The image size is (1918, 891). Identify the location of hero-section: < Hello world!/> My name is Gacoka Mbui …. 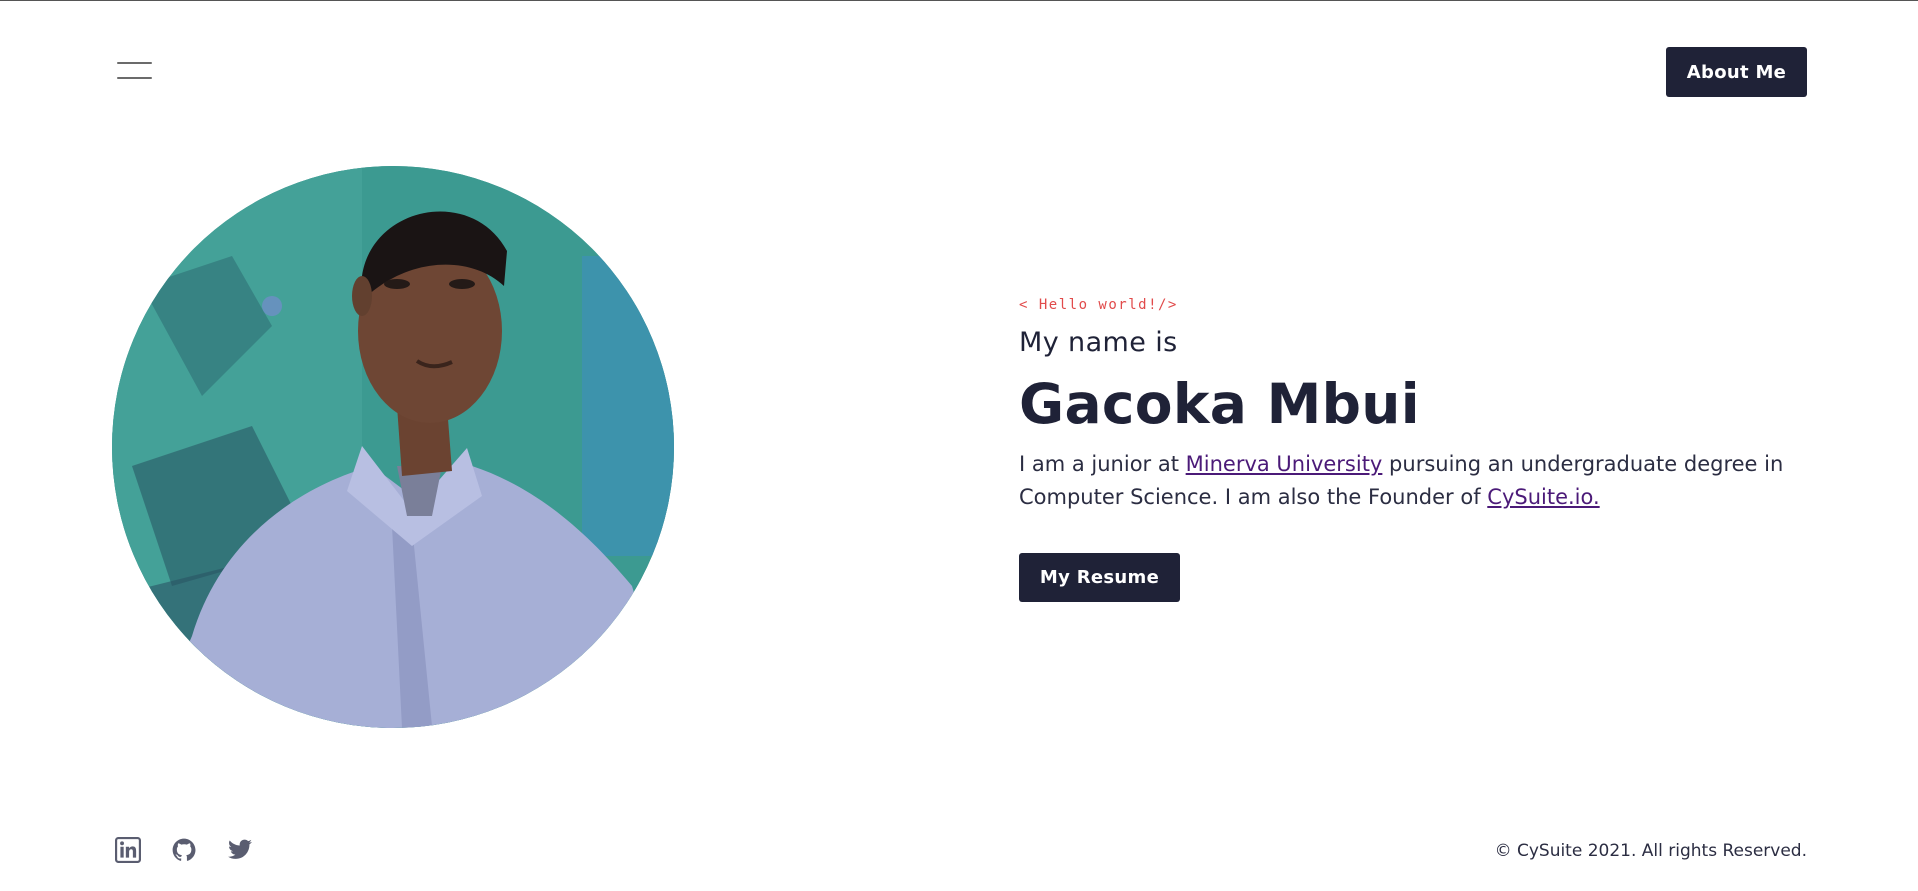
(1419, 405).